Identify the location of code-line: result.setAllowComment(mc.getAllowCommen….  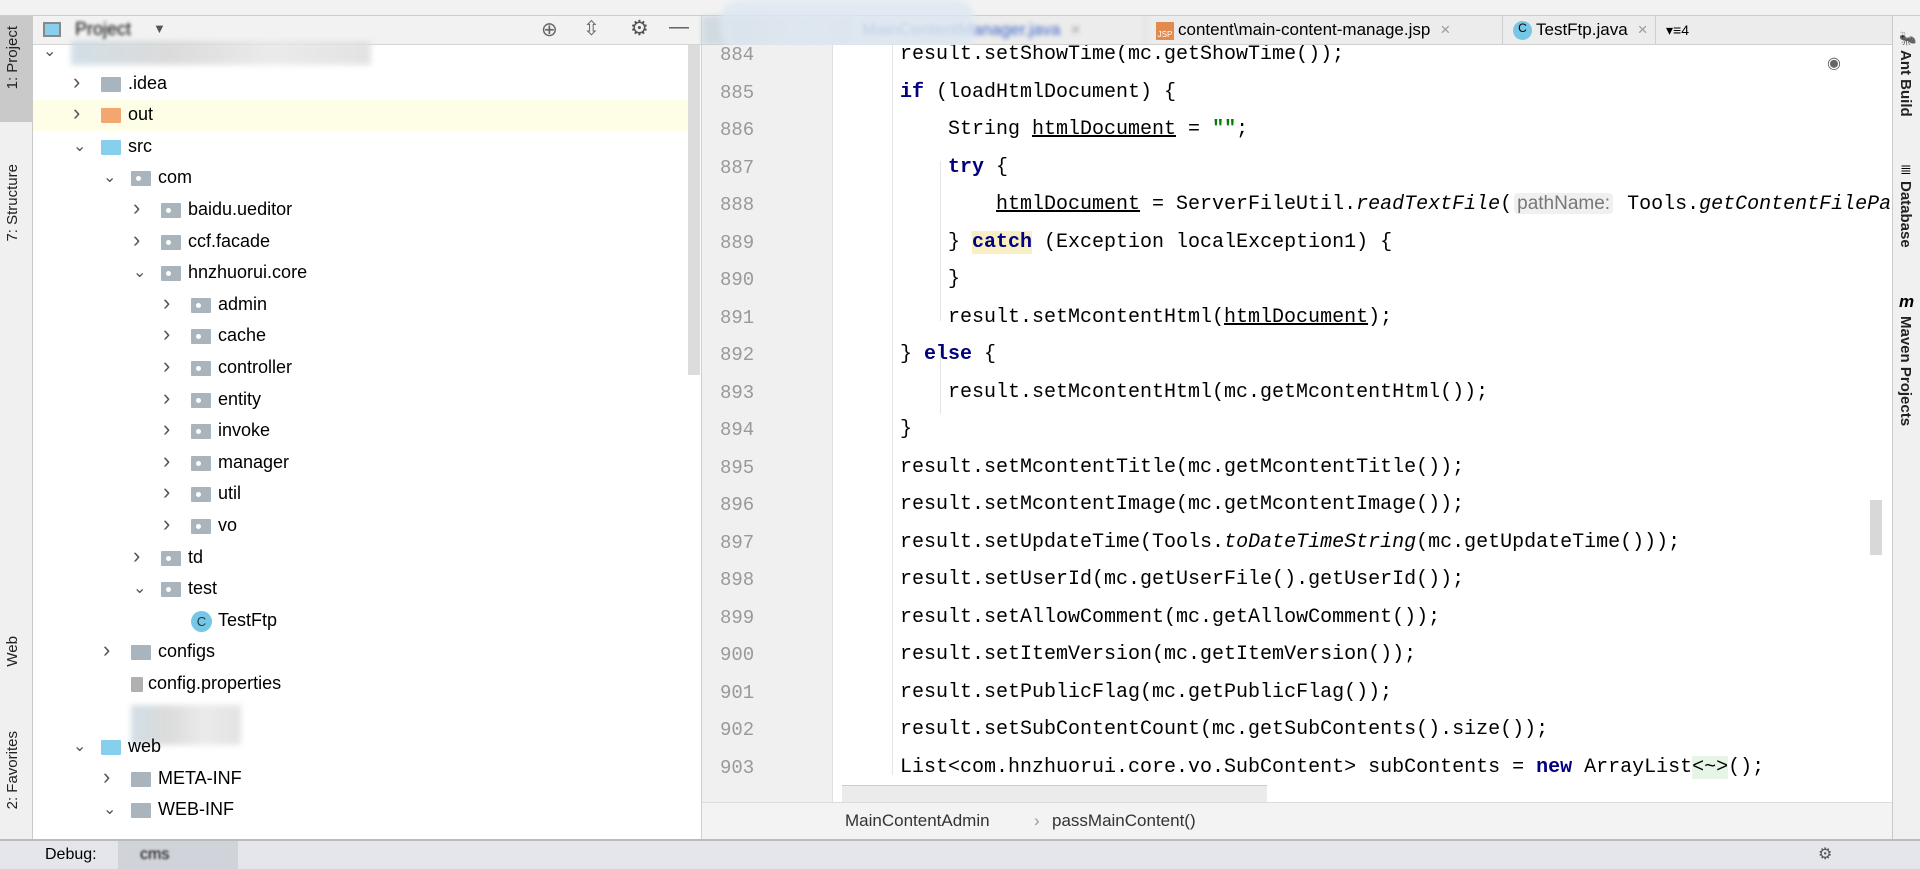
(1170, 617).